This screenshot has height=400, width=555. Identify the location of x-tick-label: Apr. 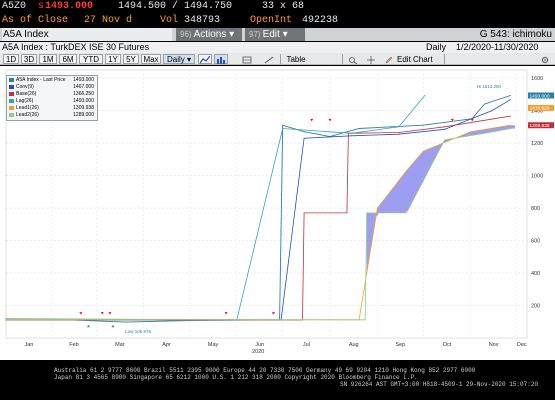
(166, 345).